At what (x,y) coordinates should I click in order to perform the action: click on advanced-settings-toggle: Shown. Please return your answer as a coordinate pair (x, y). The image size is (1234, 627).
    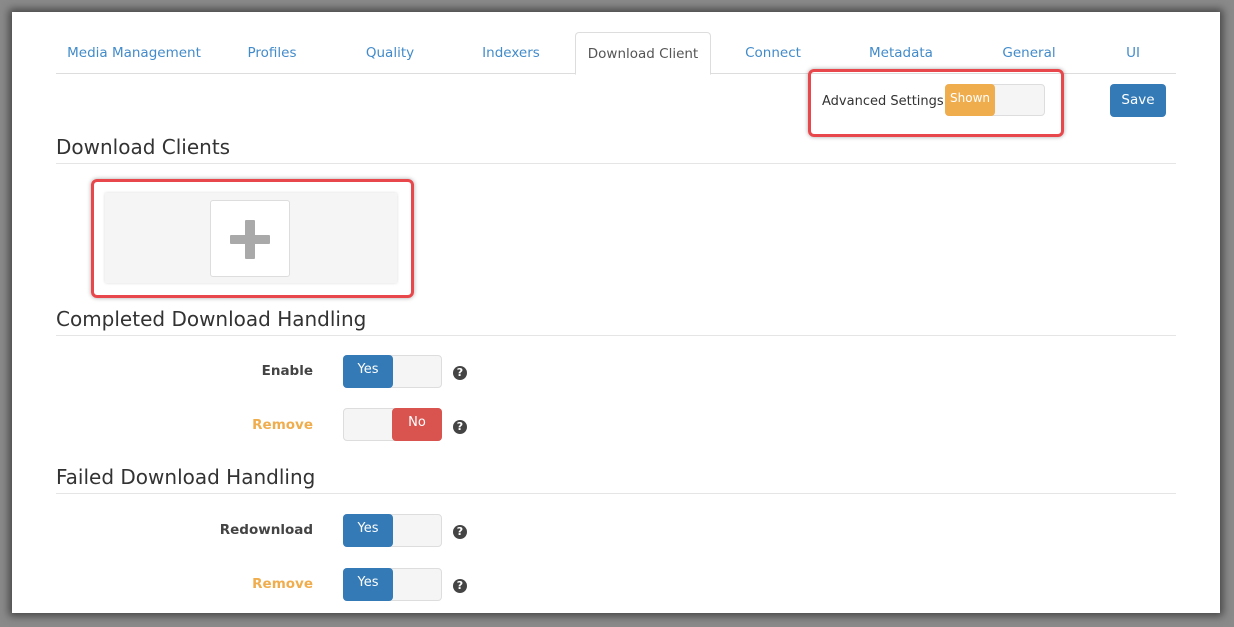
    Looking at the image, I should click on (995, 100).